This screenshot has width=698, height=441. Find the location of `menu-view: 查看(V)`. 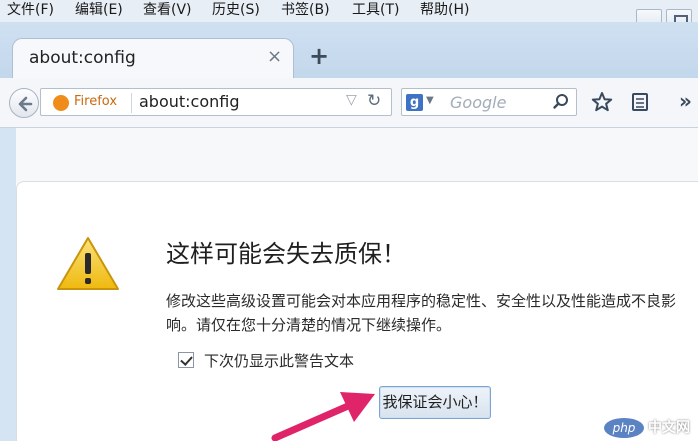

menu-view: 查看(V) is located at coordinates (167, 10).